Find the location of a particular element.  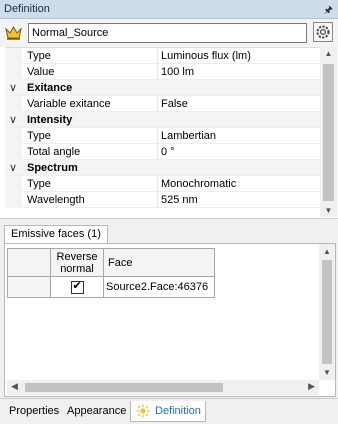

scroll-left-icon: ◀ is located at coordinates (14, 386).